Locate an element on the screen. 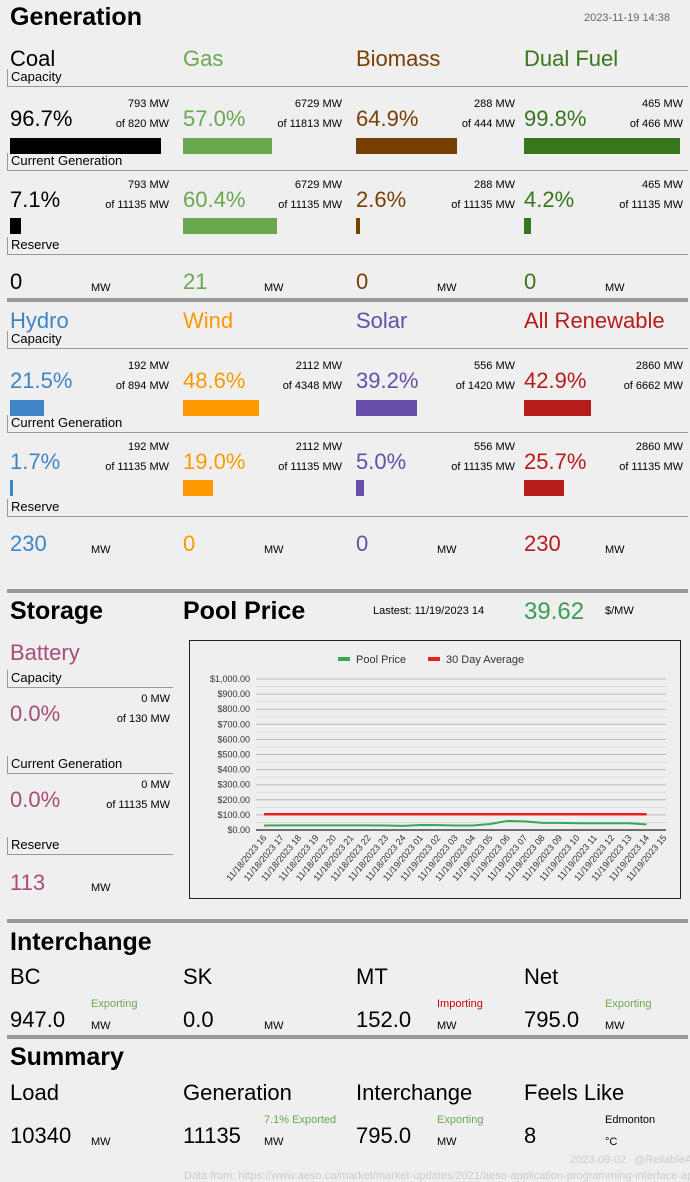 The width and height of the screenshot is (690, 1182). solar-capacity-percent: 39.2% is located at coordinates (387, 381).